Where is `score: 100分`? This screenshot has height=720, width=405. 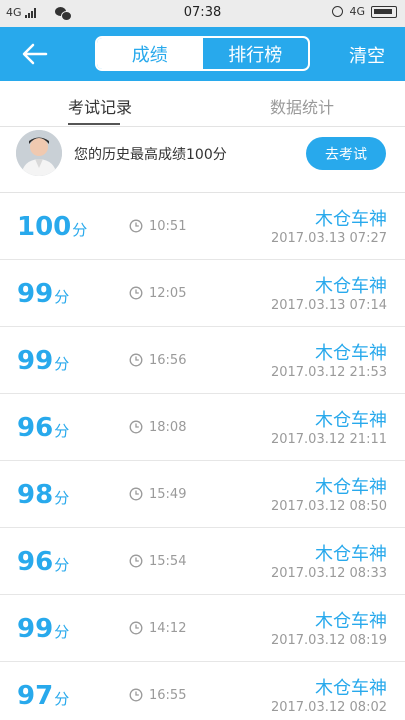
score: 100分 is located at coordinates (52, 227).